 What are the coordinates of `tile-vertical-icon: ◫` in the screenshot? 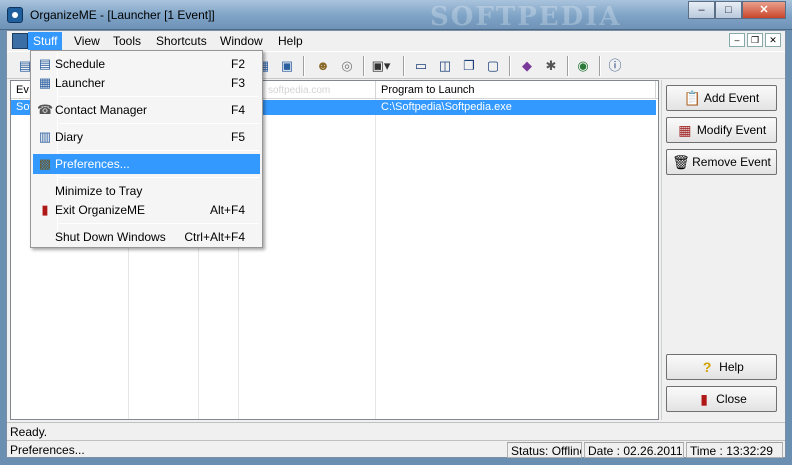 It's located at (445, 66).